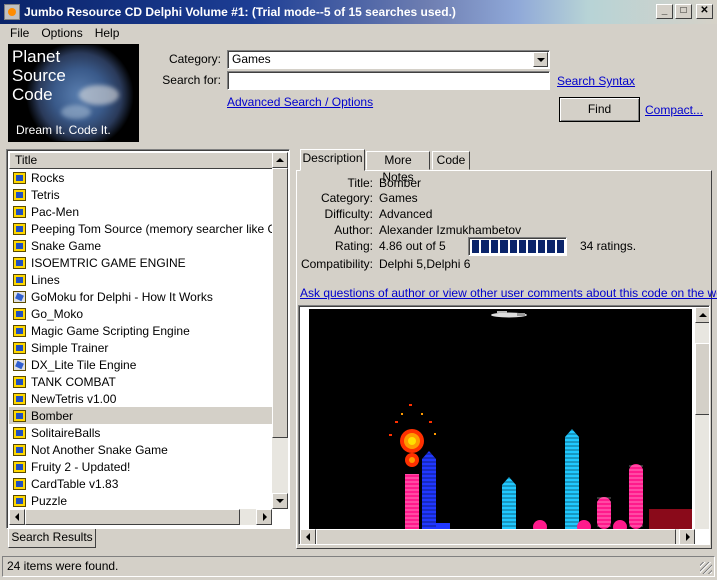 This screenshot has height=580, width=717. I want to click on tab-description: Description, so click(332, 160).